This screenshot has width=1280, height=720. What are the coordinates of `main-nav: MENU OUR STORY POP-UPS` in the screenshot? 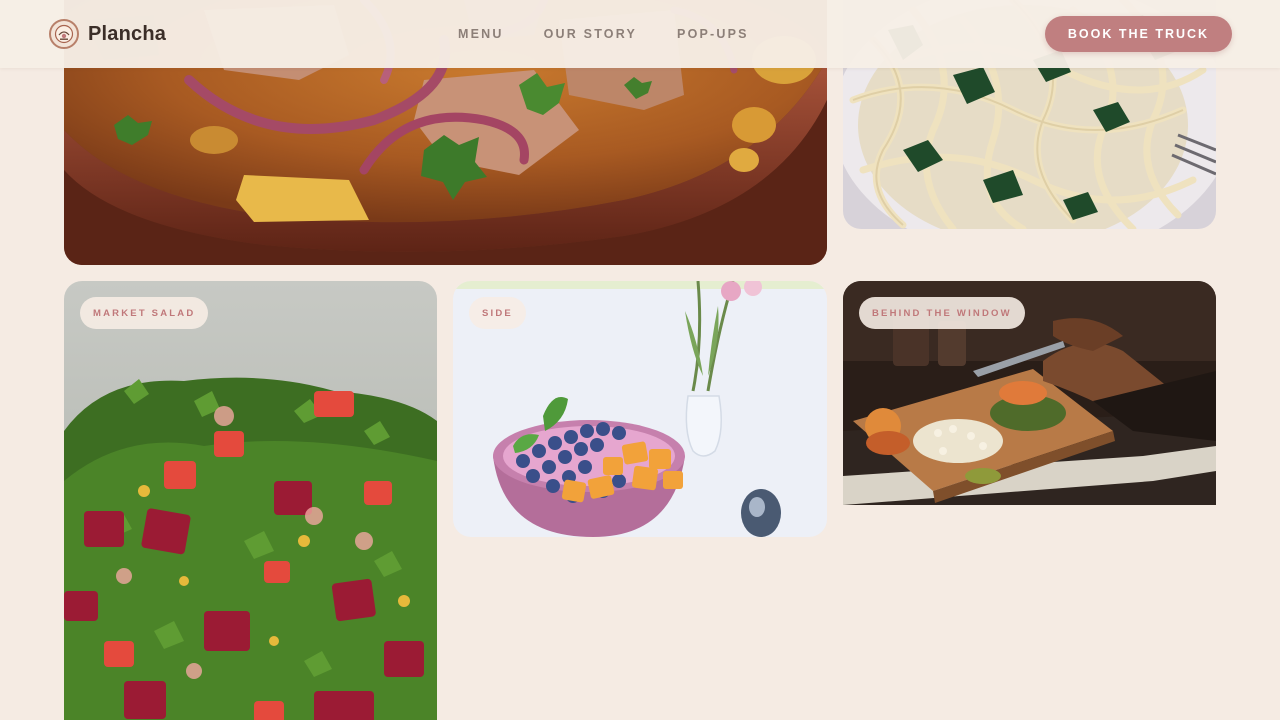 It's located at (623, 34).